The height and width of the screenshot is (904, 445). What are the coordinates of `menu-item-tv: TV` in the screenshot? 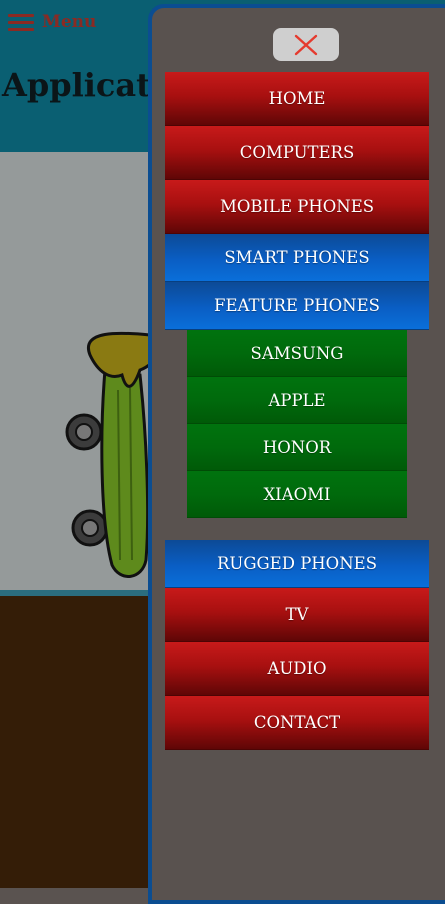 It's located at (297, 615).